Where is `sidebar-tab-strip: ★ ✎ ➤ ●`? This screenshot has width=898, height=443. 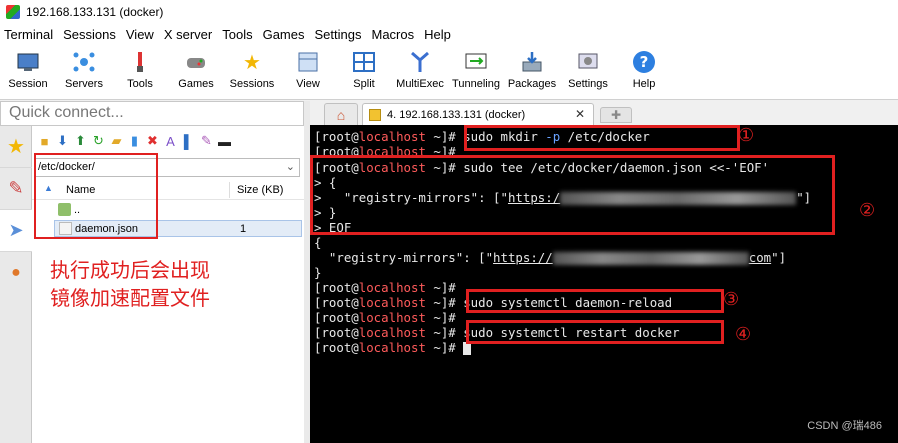 sidebar-tab-strip: ★ ✎ ➤ ● is located at coordinates (16, 284).